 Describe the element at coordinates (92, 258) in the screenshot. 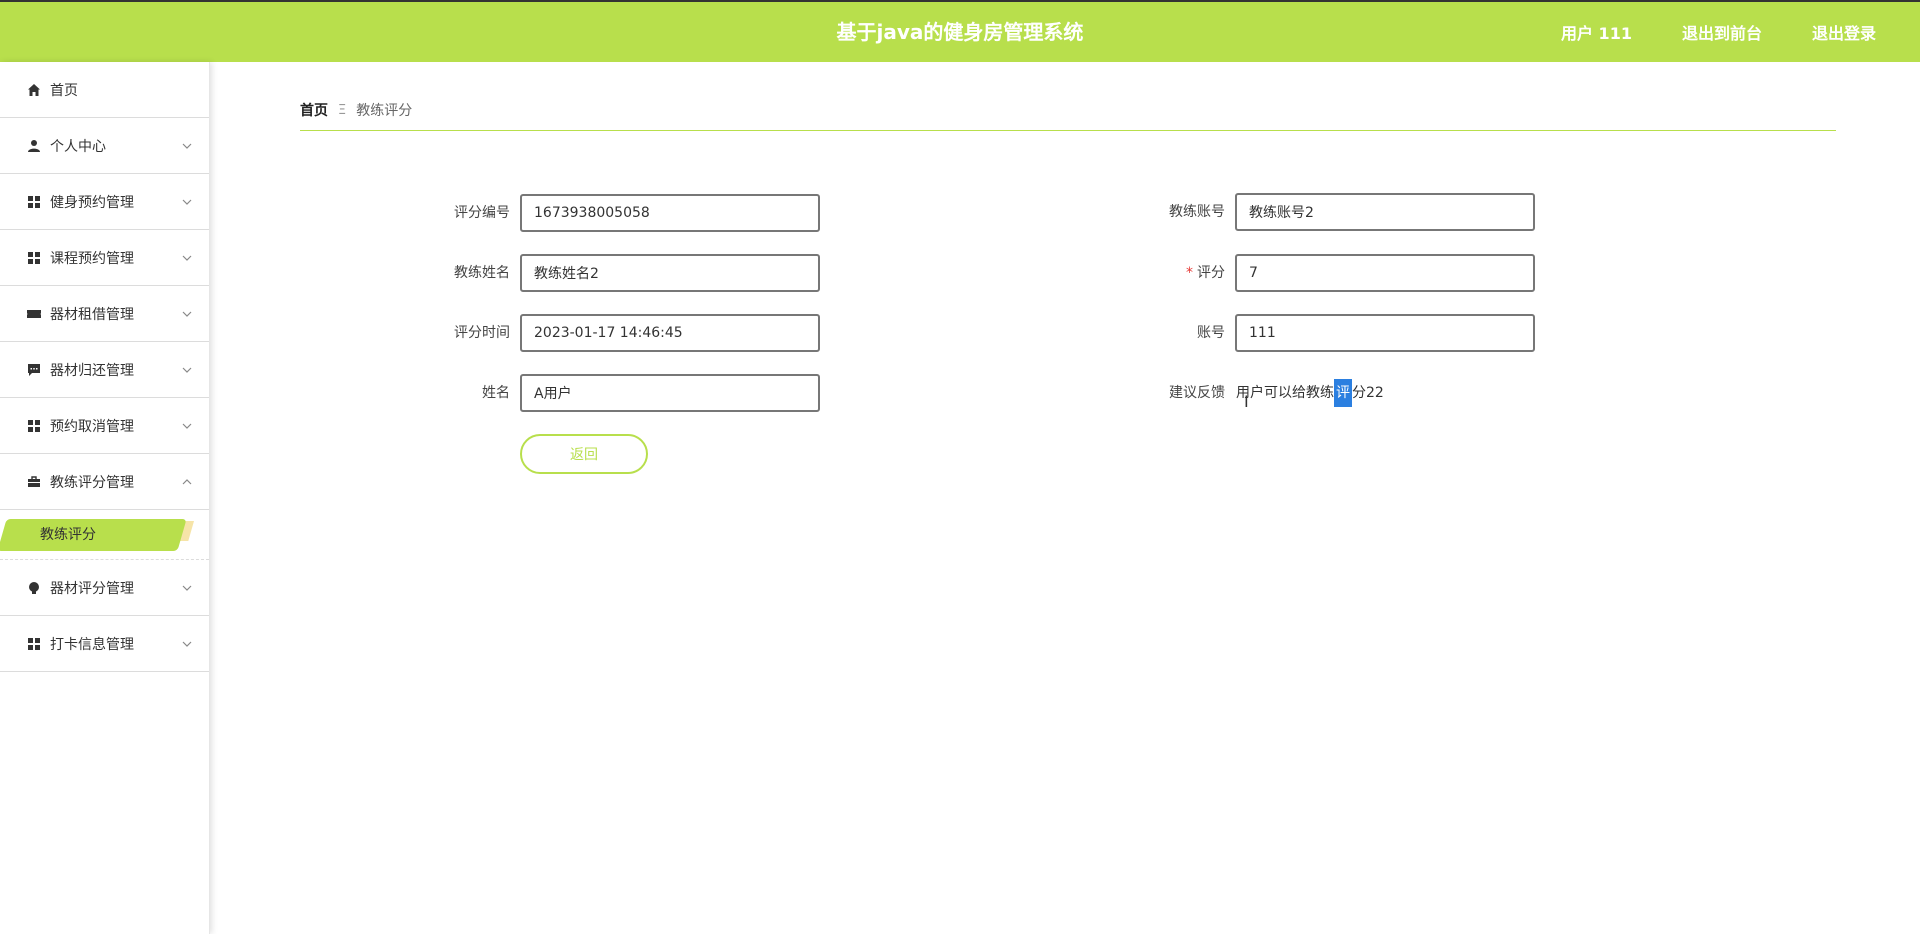

I see `sidebar-item-label: 课程预约管理` at that location.